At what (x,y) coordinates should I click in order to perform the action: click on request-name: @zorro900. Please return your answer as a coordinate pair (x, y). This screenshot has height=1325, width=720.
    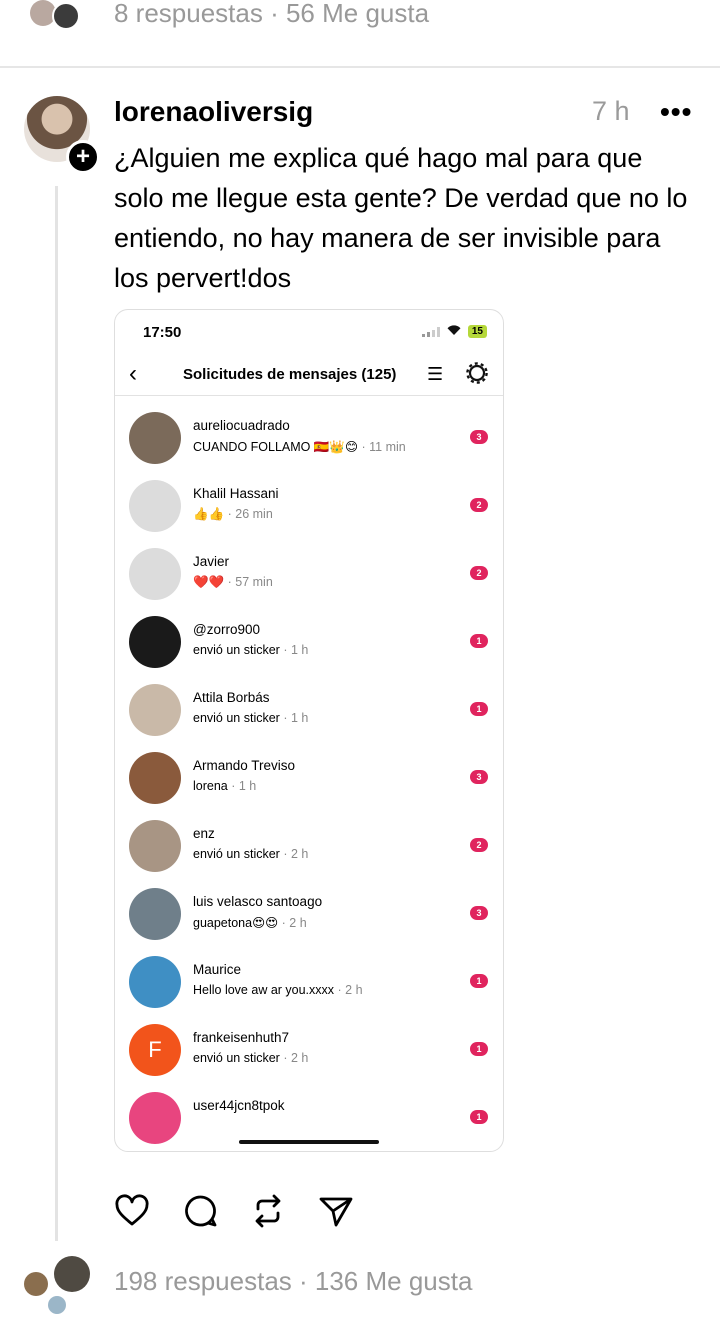
    Looking at the image, I should click on (226, 629).